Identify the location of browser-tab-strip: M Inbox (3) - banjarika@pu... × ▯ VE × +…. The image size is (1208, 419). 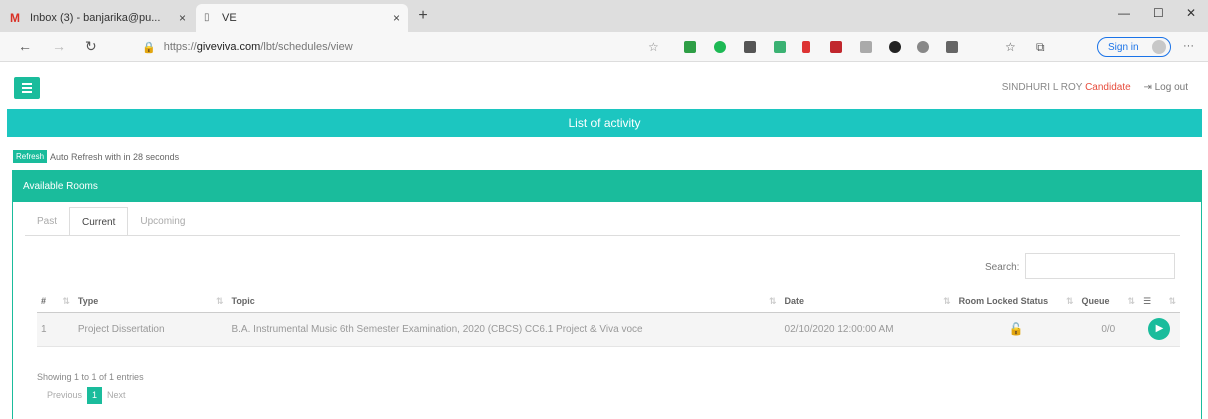
(604, 16).